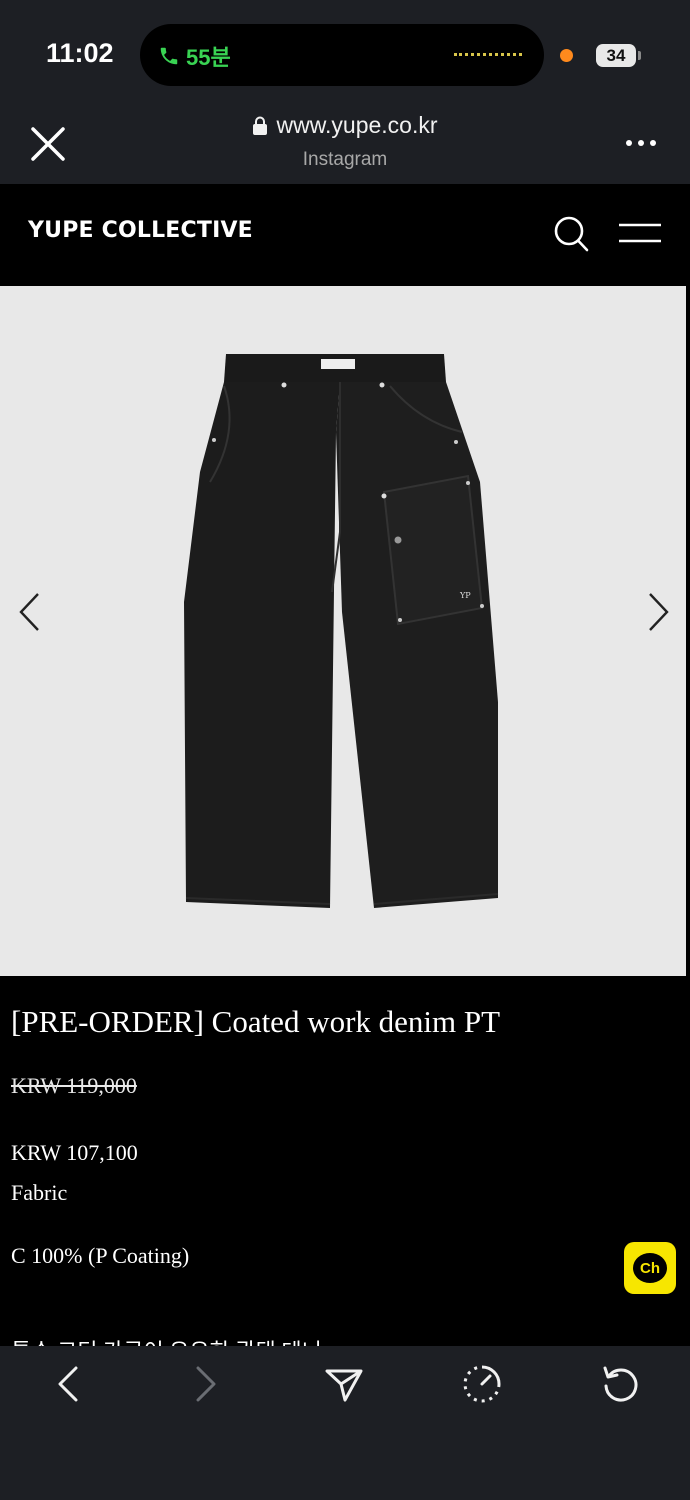  What do you see at coordinates (29, 612) in the screenshot?
I see `carousel-prev-icon` at bounding box center [29, 612].